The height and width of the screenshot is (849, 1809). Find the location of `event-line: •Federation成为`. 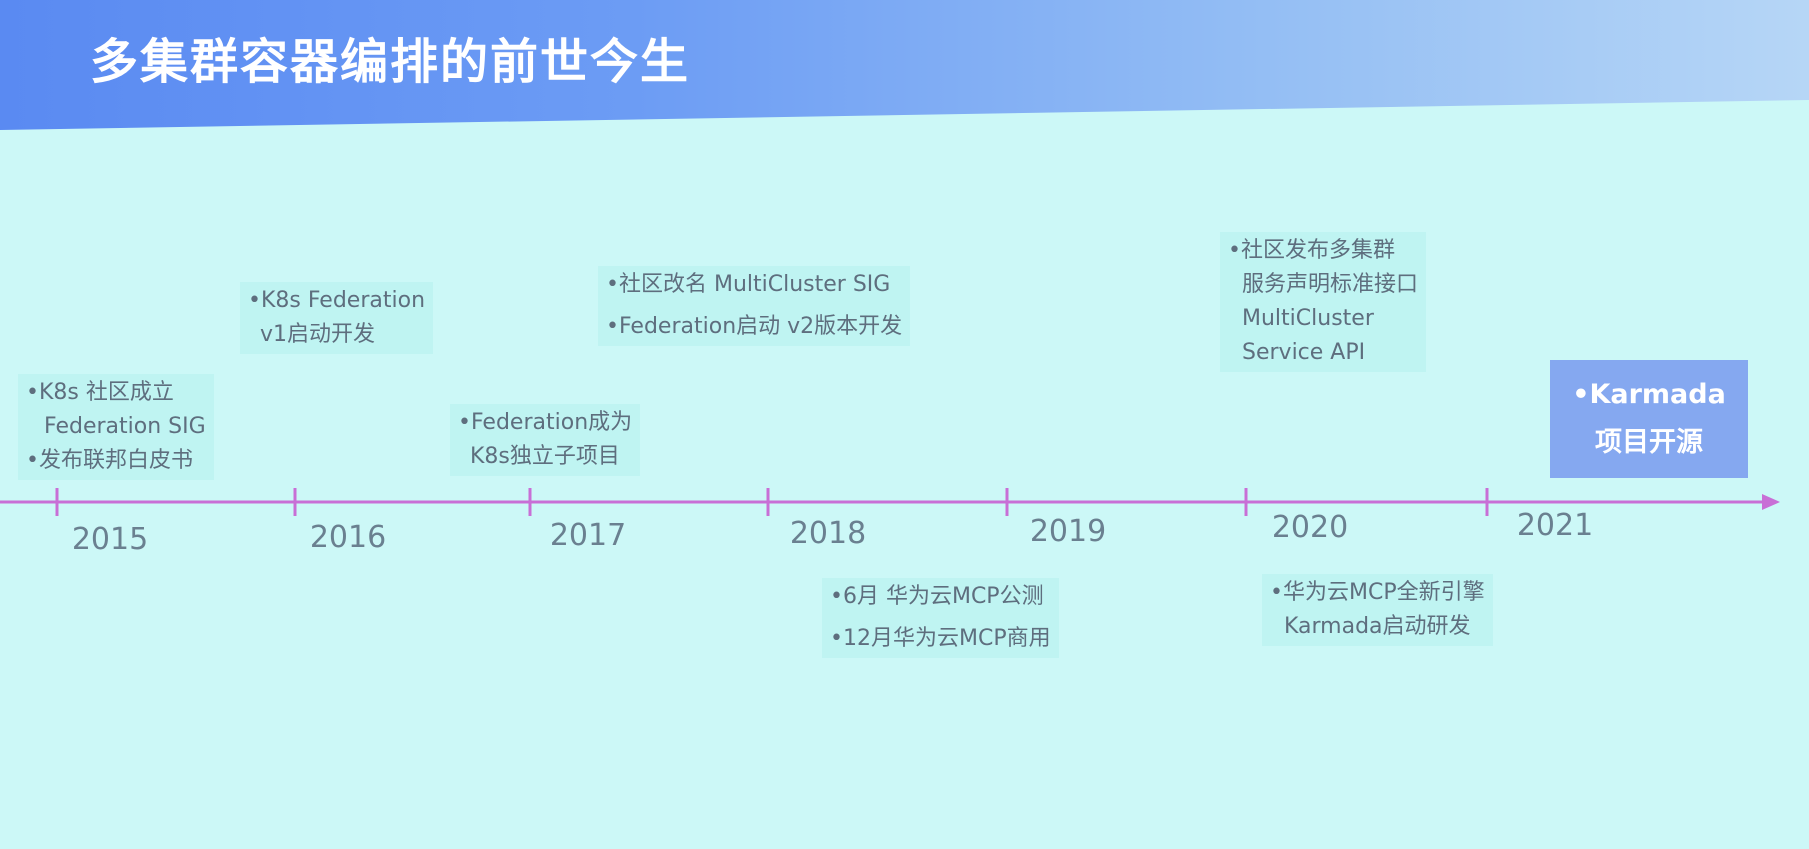

event-line: •Federation成为 is located at coordinates (545, 422).